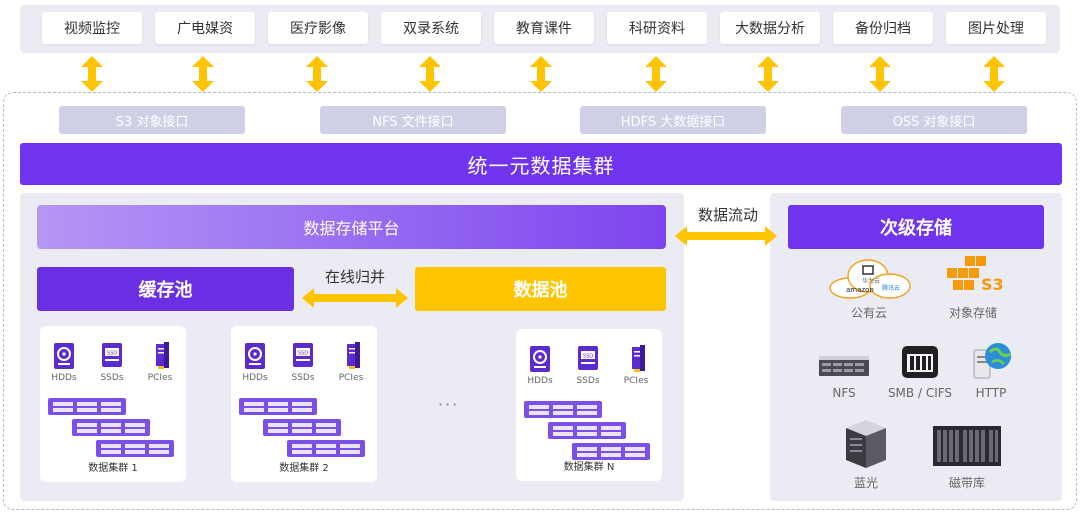 This screenshot has width=1080, height=514. Describe the element at coordinates (449, 404) in the screenshot. I see `more-clusters-ellipsis: ···` at that location.